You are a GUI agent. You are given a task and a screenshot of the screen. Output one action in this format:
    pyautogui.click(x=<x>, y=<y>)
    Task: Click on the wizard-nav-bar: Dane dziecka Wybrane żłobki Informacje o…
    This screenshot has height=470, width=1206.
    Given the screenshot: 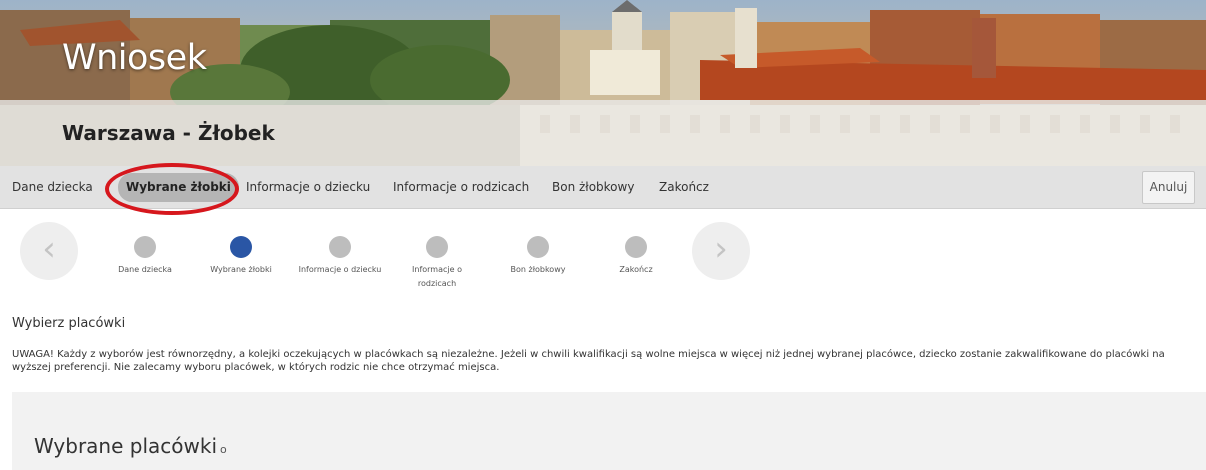 What is the action you would take?
    pyautogui.click(x=603, y=187)
    